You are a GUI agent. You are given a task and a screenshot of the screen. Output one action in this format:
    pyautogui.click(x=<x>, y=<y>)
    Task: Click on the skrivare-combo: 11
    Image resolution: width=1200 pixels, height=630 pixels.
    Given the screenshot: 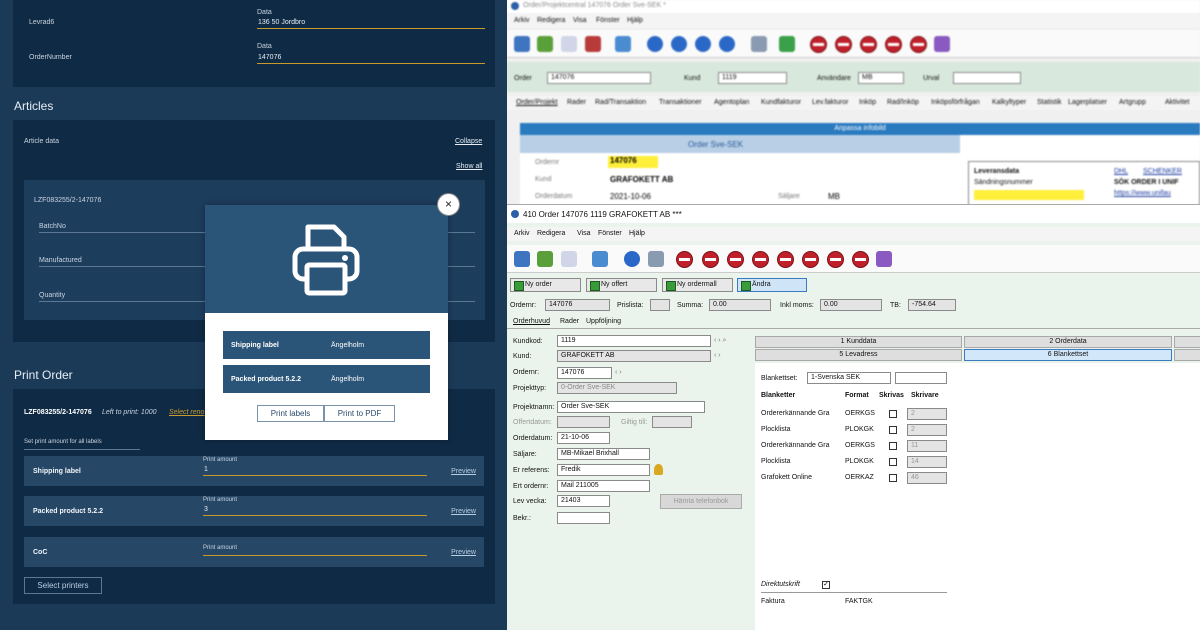 What is the action you would take?
    pyautogui.click(x=927, y=446)
    